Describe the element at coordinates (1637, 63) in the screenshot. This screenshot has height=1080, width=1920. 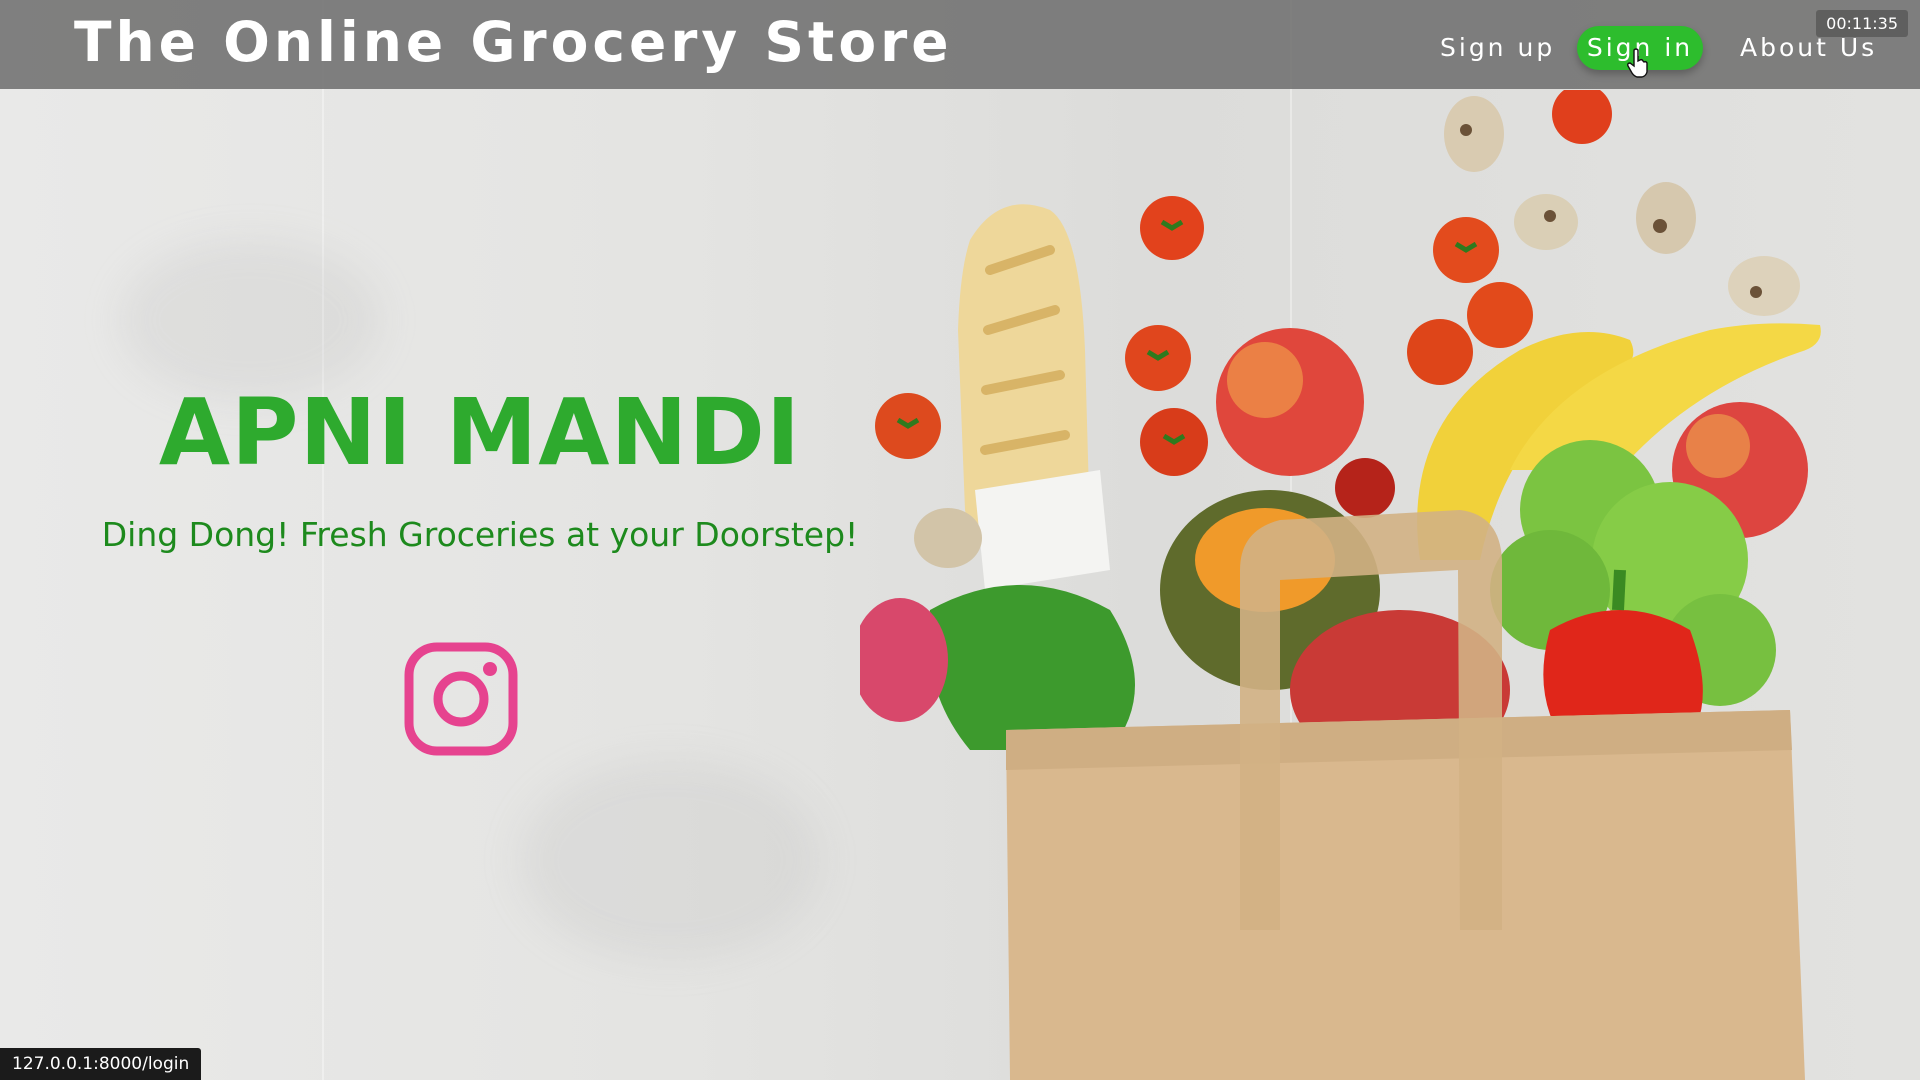
I see `hand-pointer-icon` at that location.